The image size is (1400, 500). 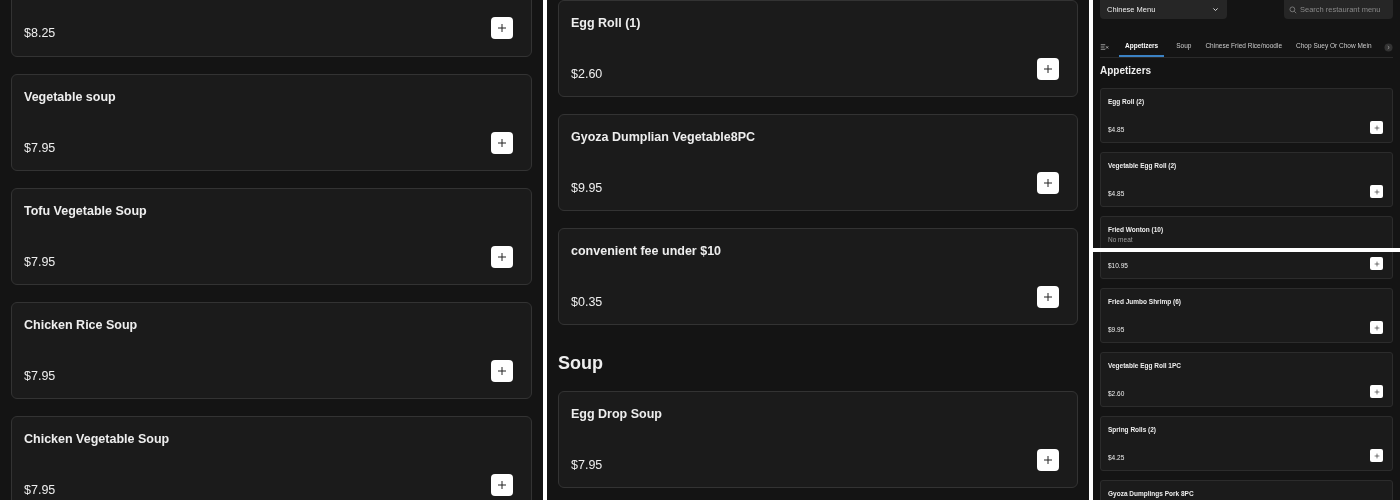 What do you see at coordinates (587, 188) in the screenshot?
I see `item-price: $9.95` at bounding box center [587, 188].